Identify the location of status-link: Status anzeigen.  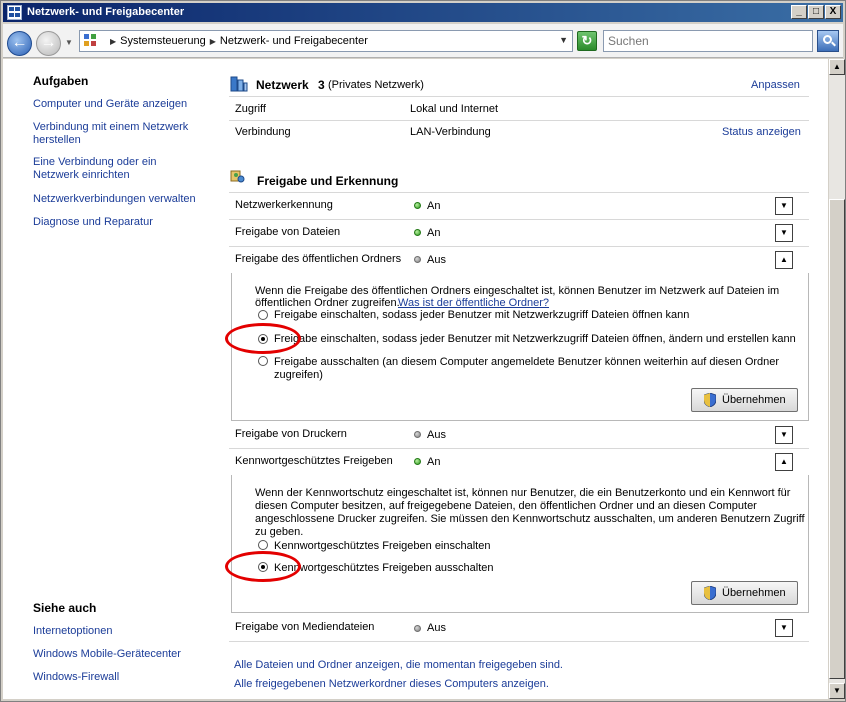
(761, 132).